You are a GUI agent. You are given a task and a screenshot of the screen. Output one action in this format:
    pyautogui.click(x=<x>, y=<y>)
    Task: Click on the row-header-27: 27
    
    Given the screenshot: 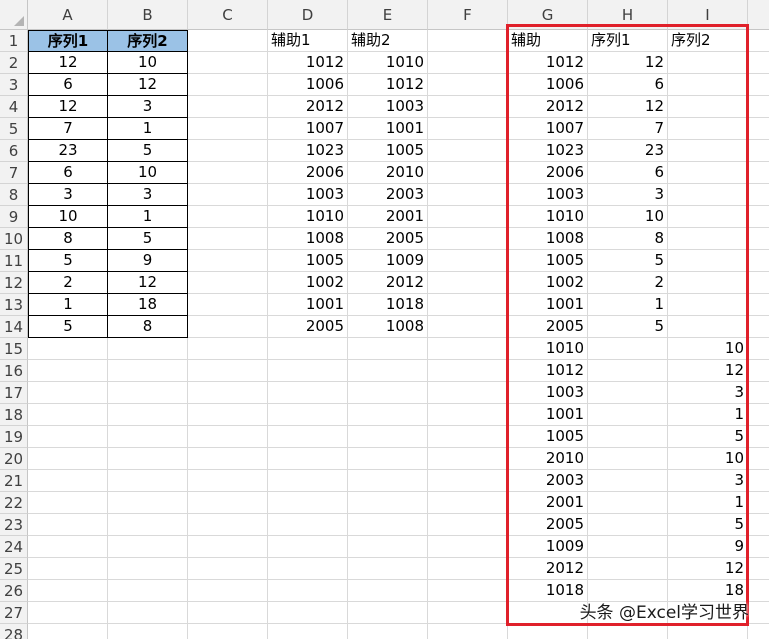 What is the action you would take?
    pyautogui.click(x=14, y=613)
    